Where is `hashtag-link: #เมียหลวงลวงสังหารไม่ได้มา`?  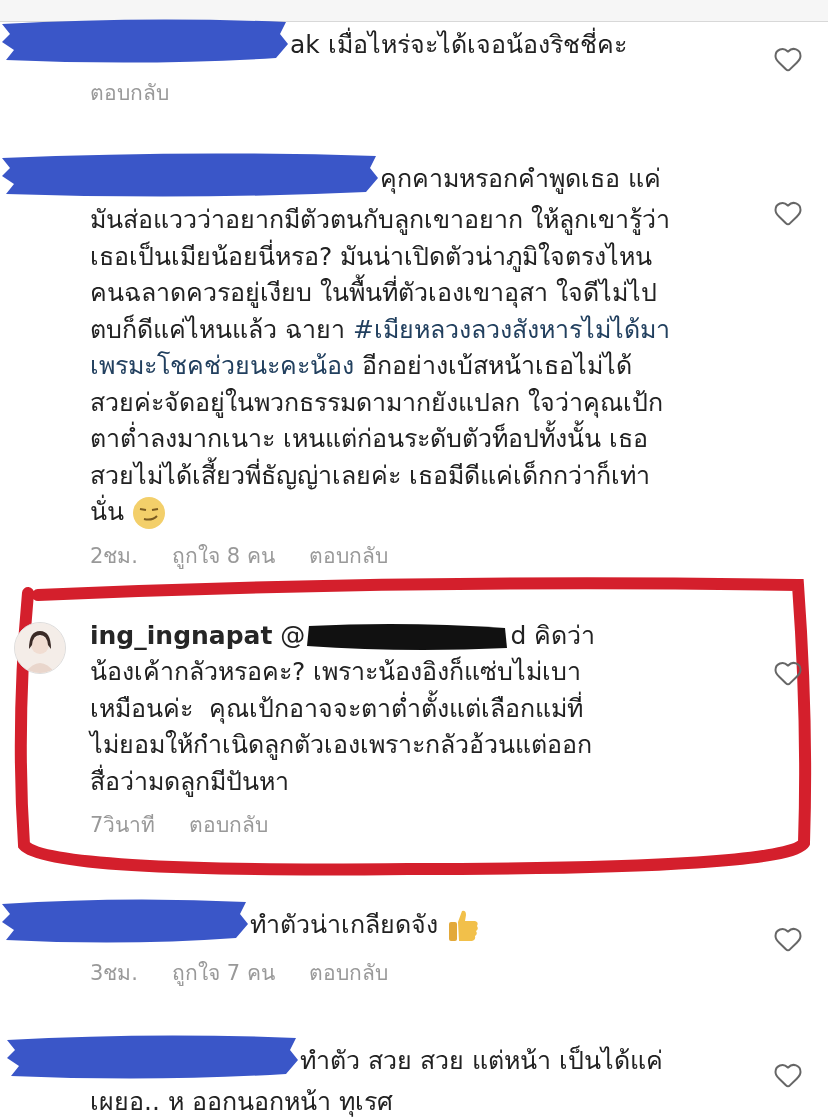
hashtag-link: #เมียหลวงลวงสังหารไม่ได้มา is located at coordinates (511, 329).